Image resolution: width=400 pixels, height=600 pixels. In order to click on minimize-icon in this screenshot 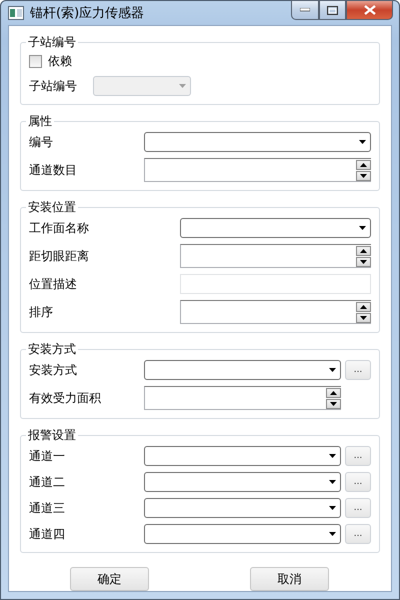, I will do `click(305, 10)`.